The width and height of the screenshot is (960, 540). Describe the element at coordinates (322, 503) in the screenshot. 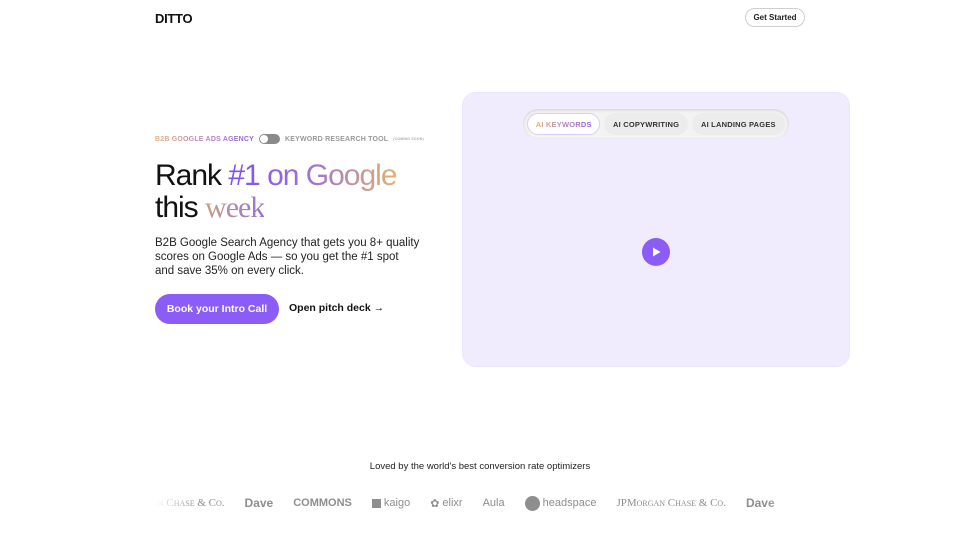

I see `logo-commons: COMMONS` at that location.